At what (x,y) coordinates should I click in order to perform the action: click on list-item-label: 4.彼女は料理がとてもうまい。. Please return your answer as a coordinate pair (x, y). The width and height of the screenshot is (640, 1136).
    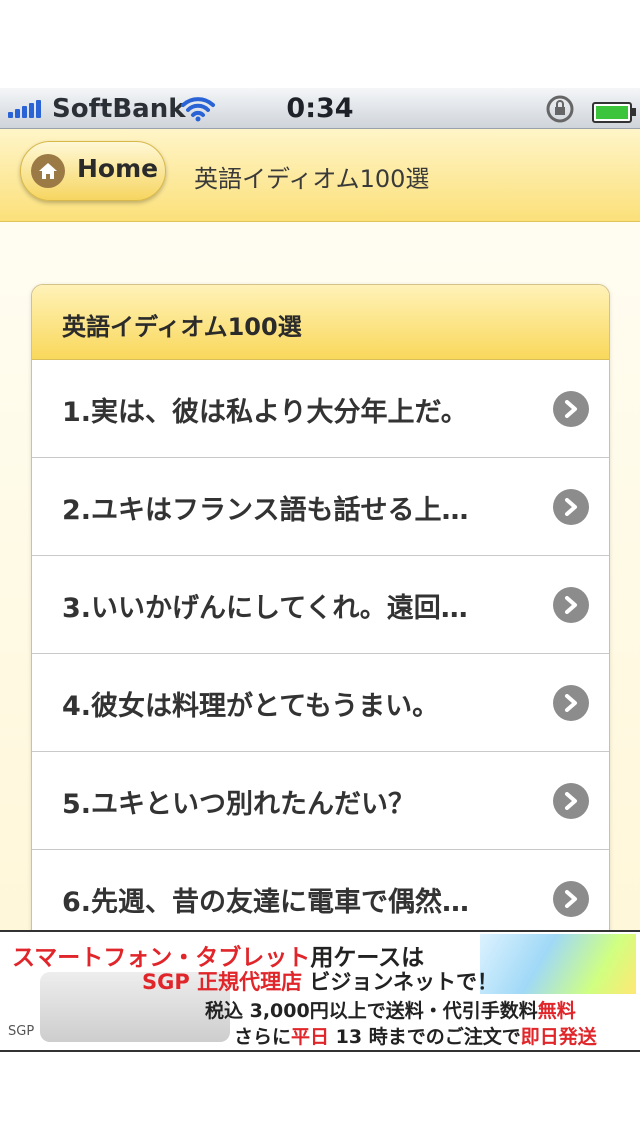
    Looking at the image, I should click on (251, 706).